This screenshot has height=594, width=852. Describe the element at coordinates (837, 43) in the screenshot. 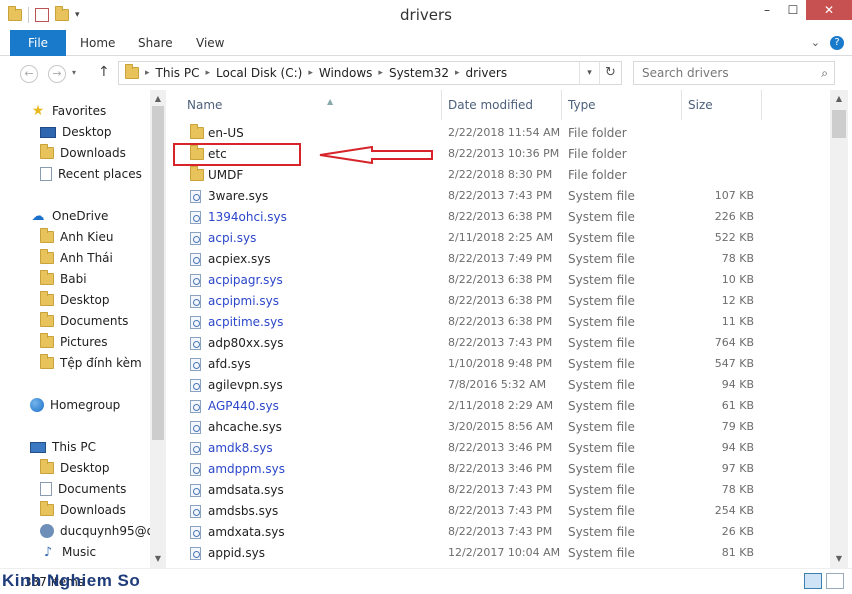

I see `help-icon: ?` at that location.